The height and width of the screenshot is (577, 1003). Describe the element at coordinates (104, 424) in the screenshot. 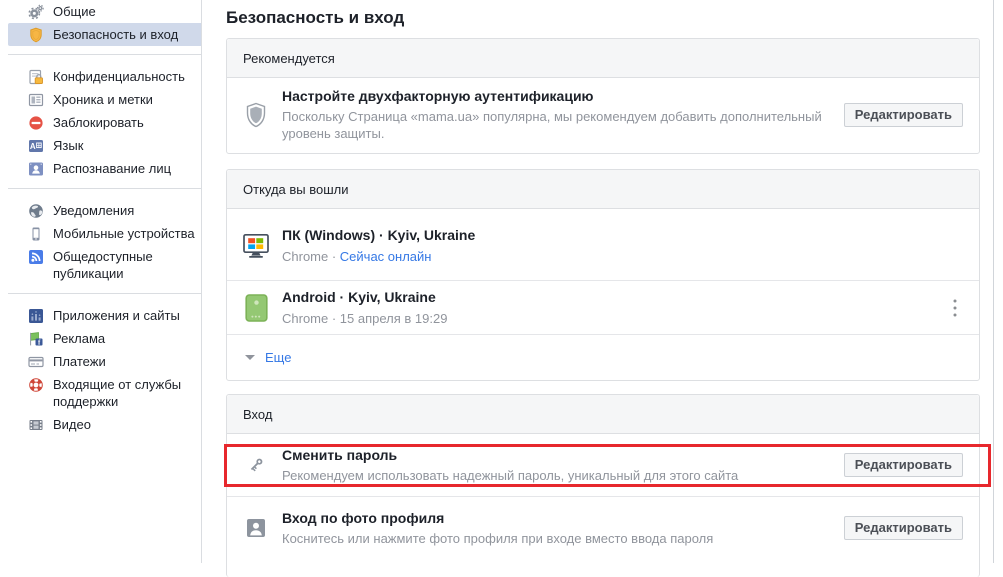

I see `sidebar-item-videos: Видео` at that location.